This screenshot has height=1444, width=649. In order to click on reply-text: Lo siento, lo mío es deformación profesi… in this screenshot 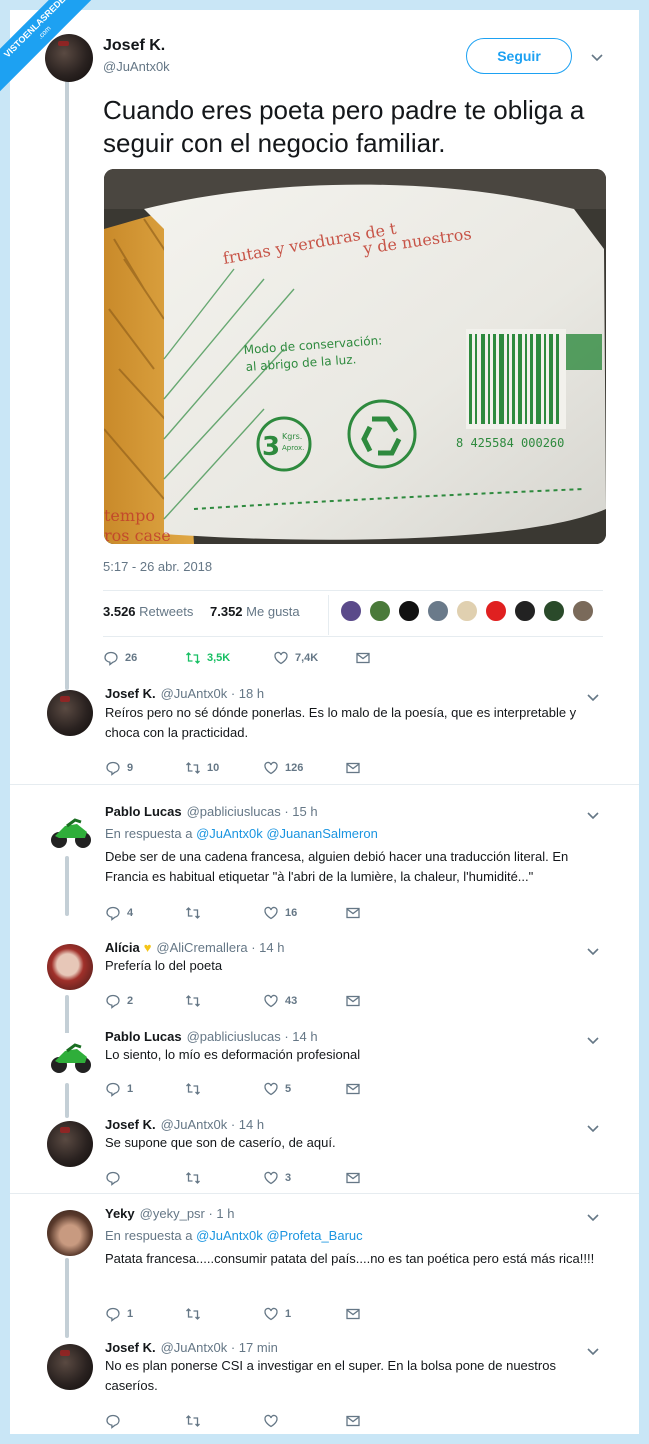, I will do `click(233, 1054)`.